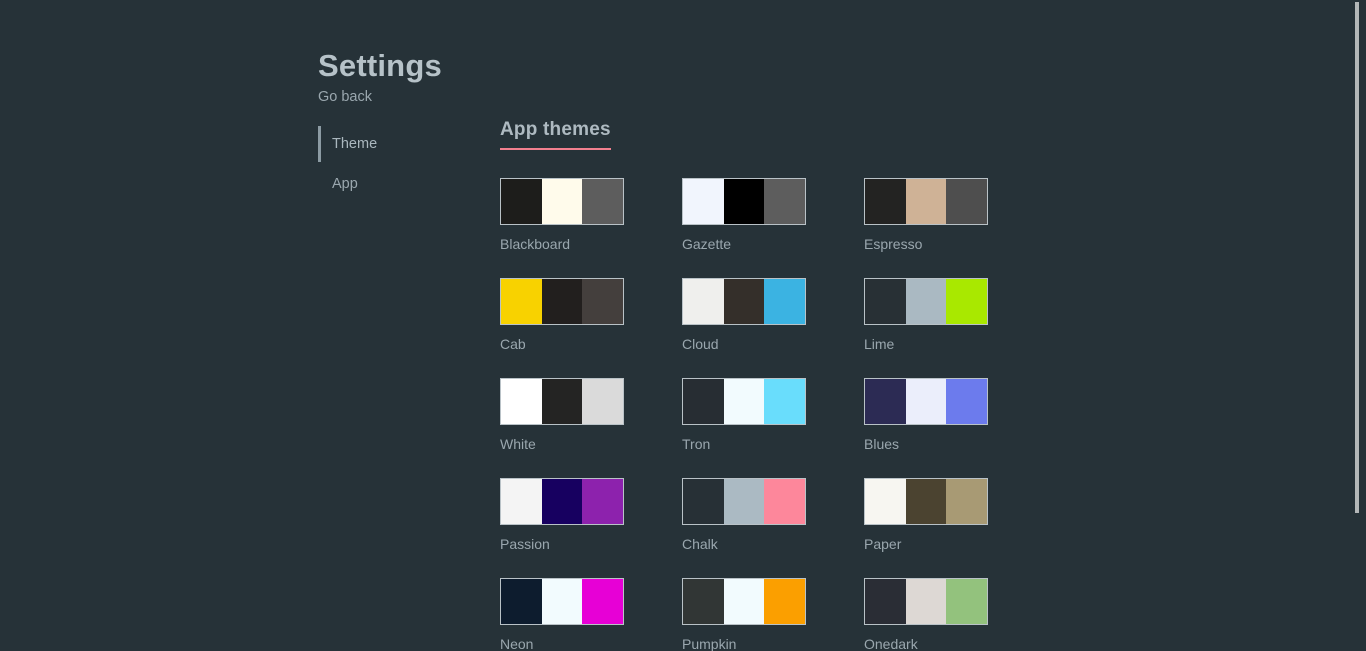 This screenshot has width=1366, height=651. I want to click on theme-option: White, so click(562, 428).